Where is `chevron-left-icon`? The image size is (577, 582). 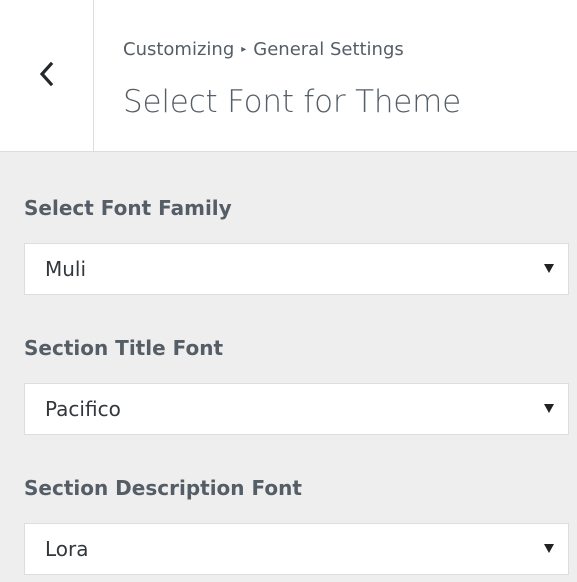
chevron-left-icon is located at coordinates (47, 76).